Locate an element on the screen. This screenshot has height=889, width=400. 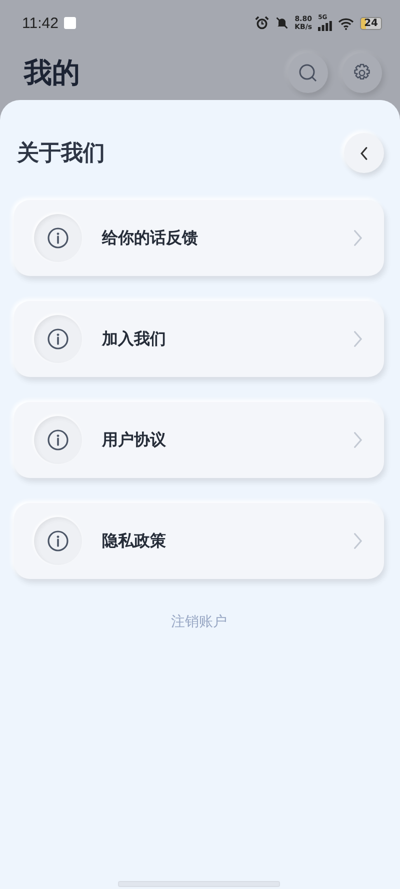
app-notification-icon is located at coordinates (70, 23).